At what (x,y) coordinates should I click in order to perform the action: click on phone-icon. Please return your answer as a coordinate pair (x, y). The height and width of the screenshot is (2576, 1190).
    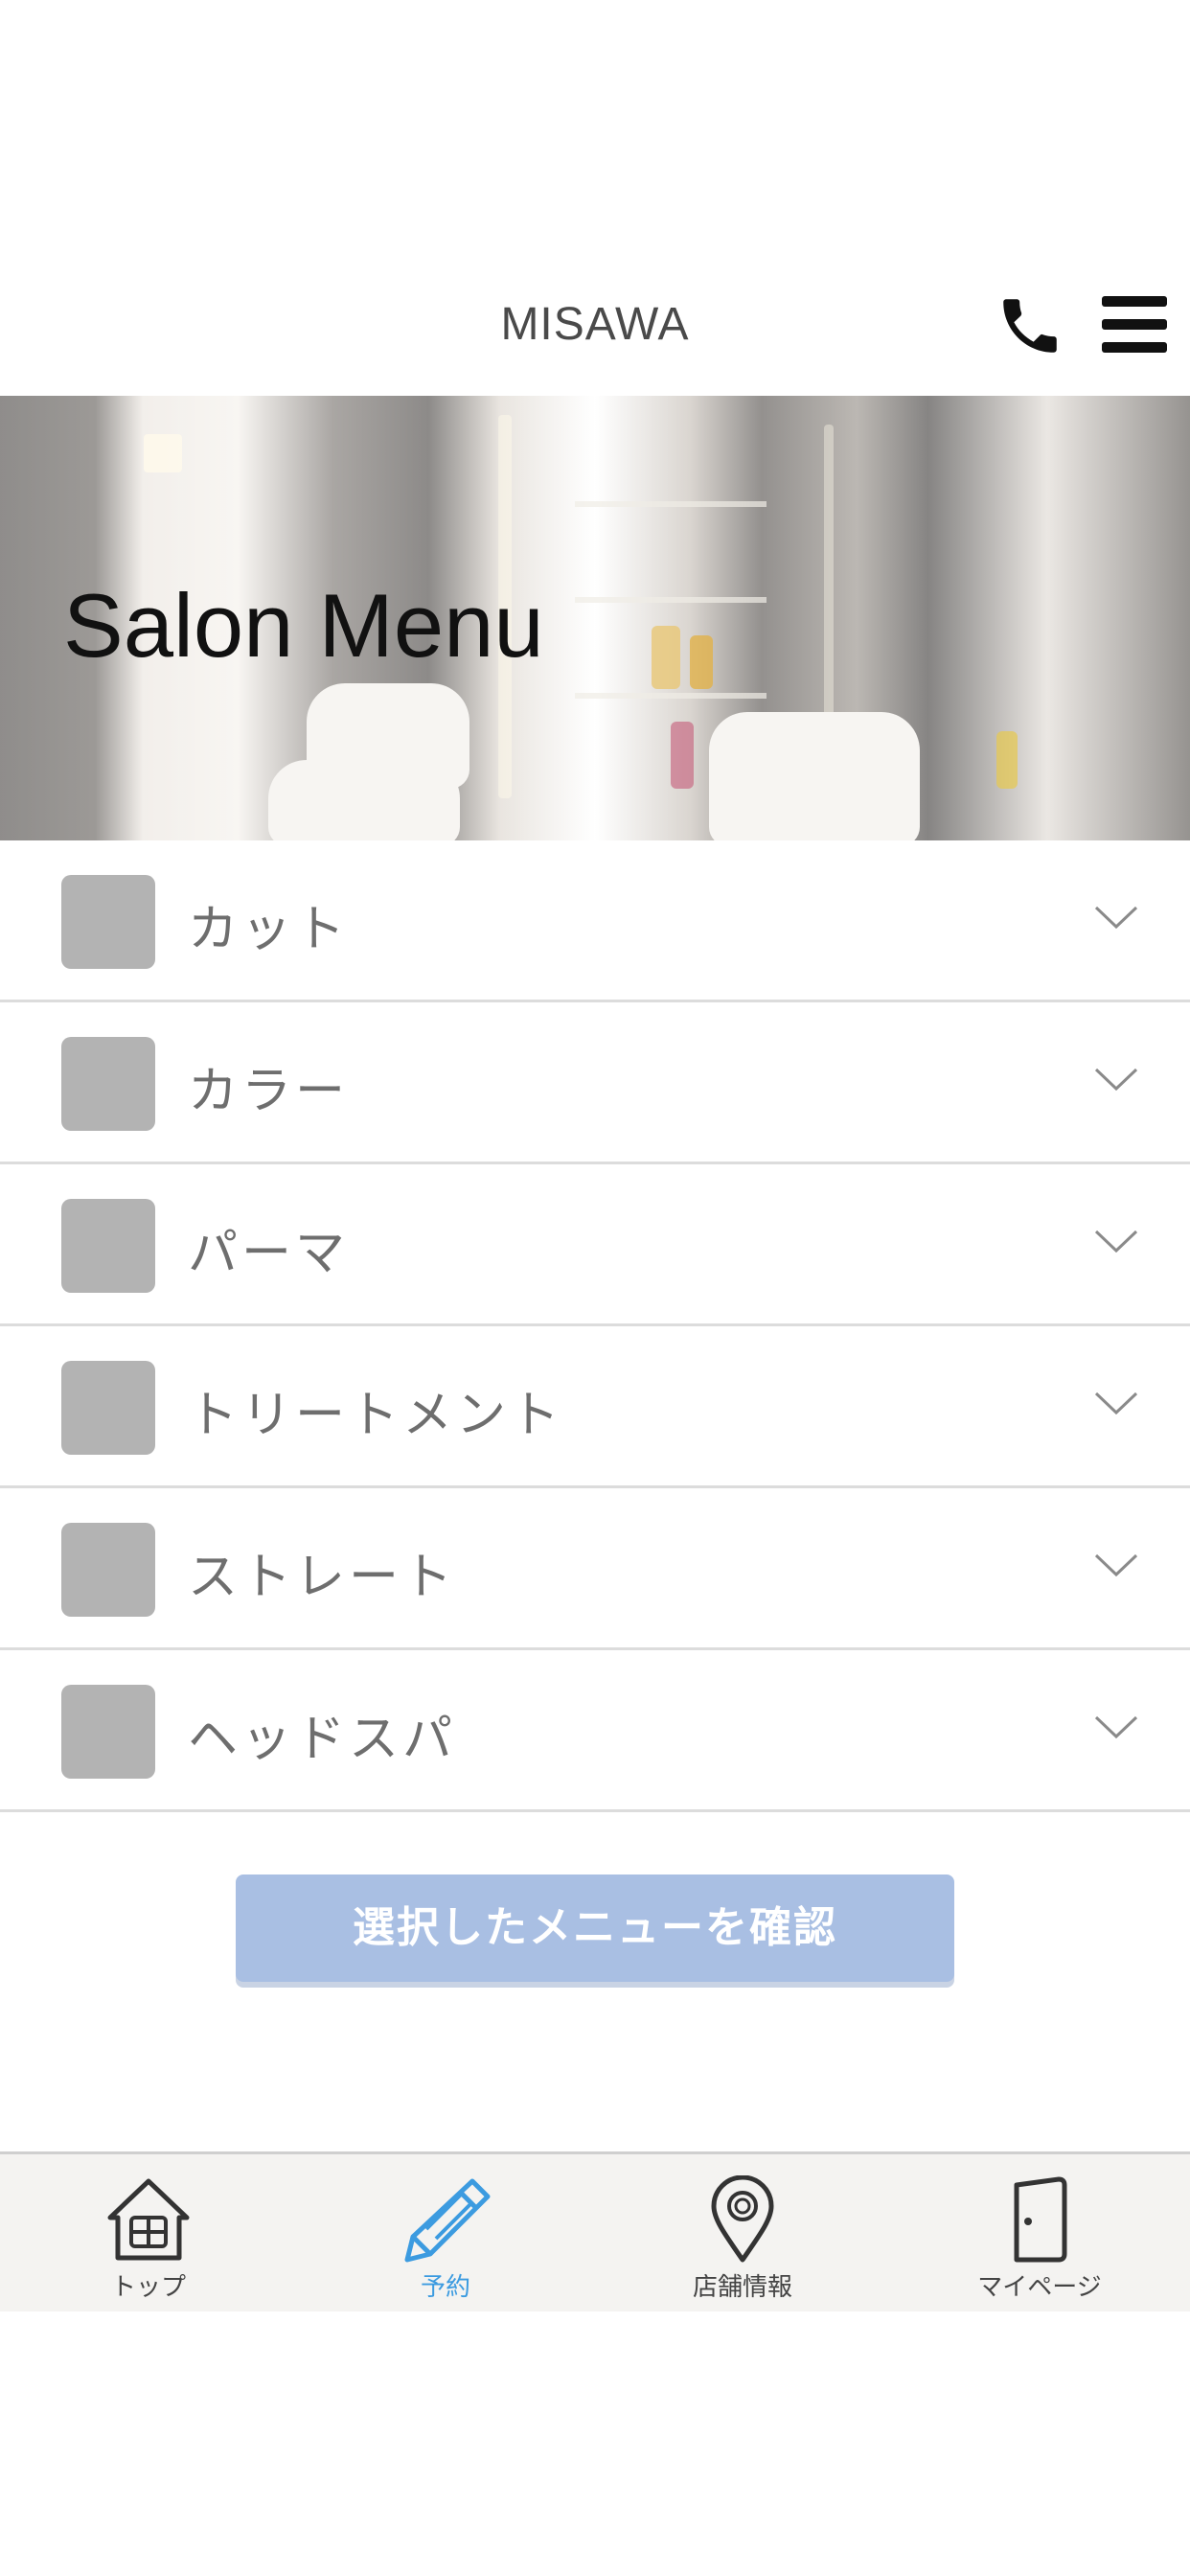
    Looking at the image, I should click on (1030, 326).